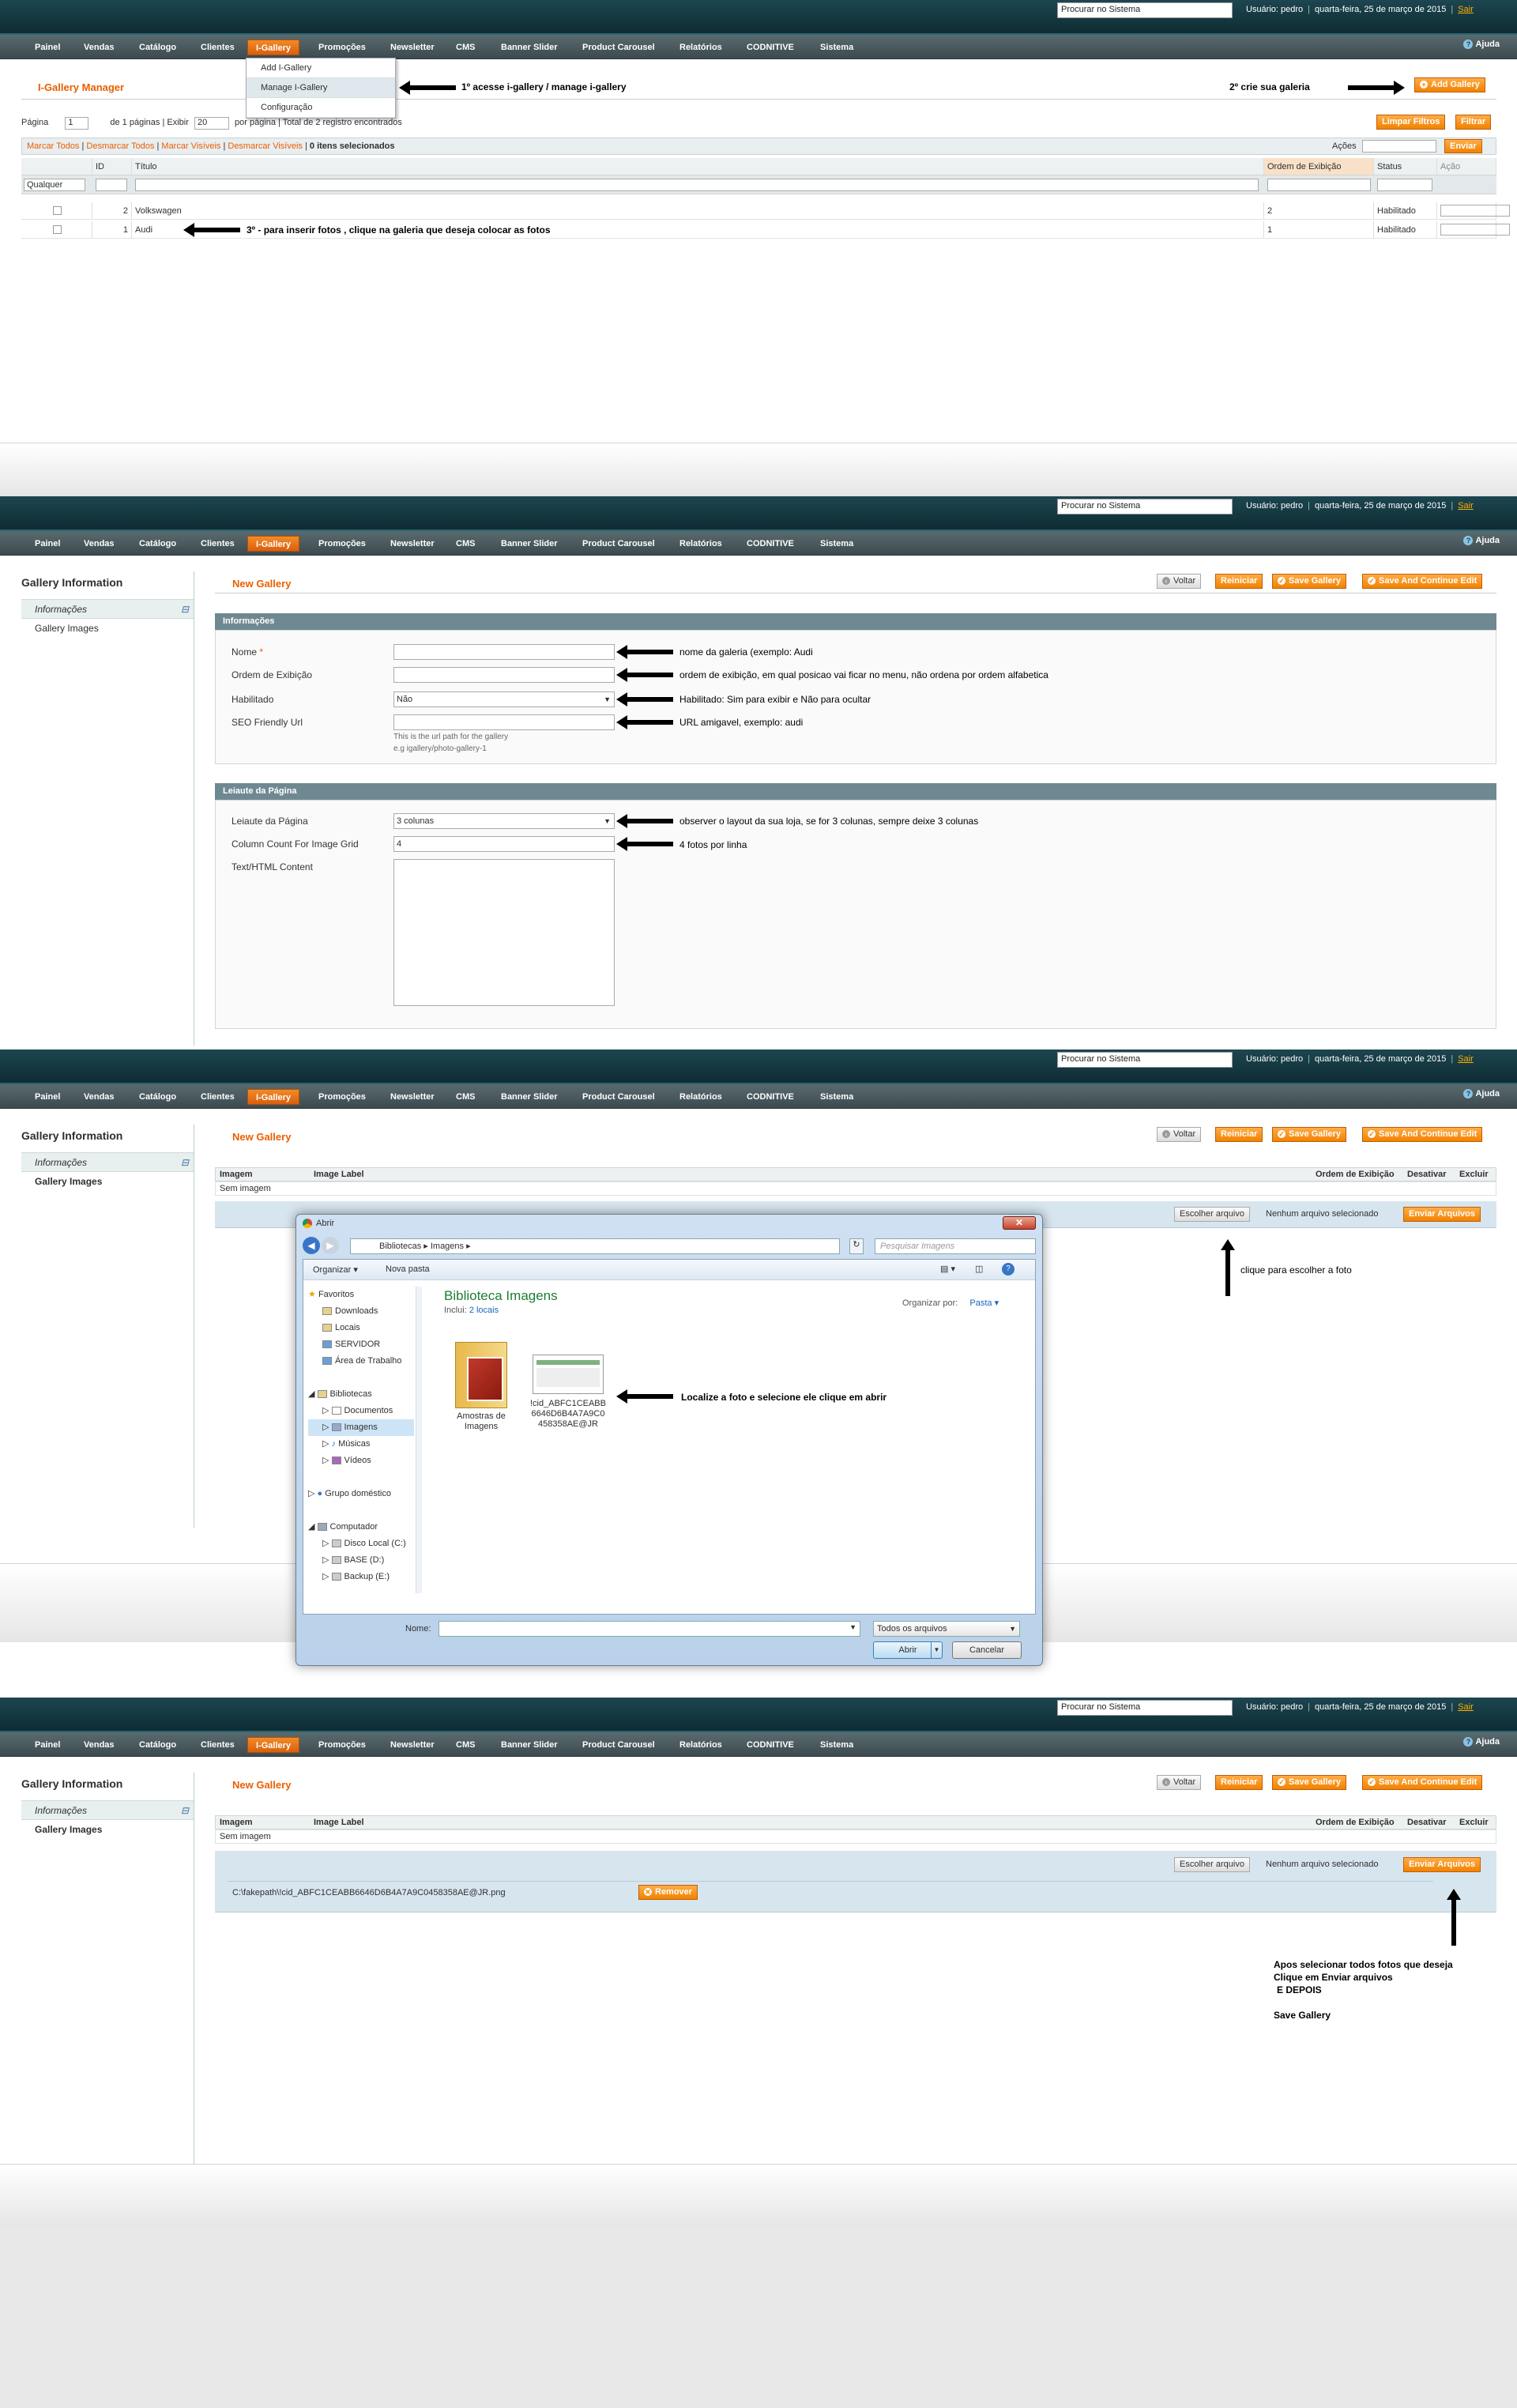  What do you see at coordinates (937, 1650) in the screenshot?
I see `chevron-down-icon: ▼` at bounding box center [937, 1650].